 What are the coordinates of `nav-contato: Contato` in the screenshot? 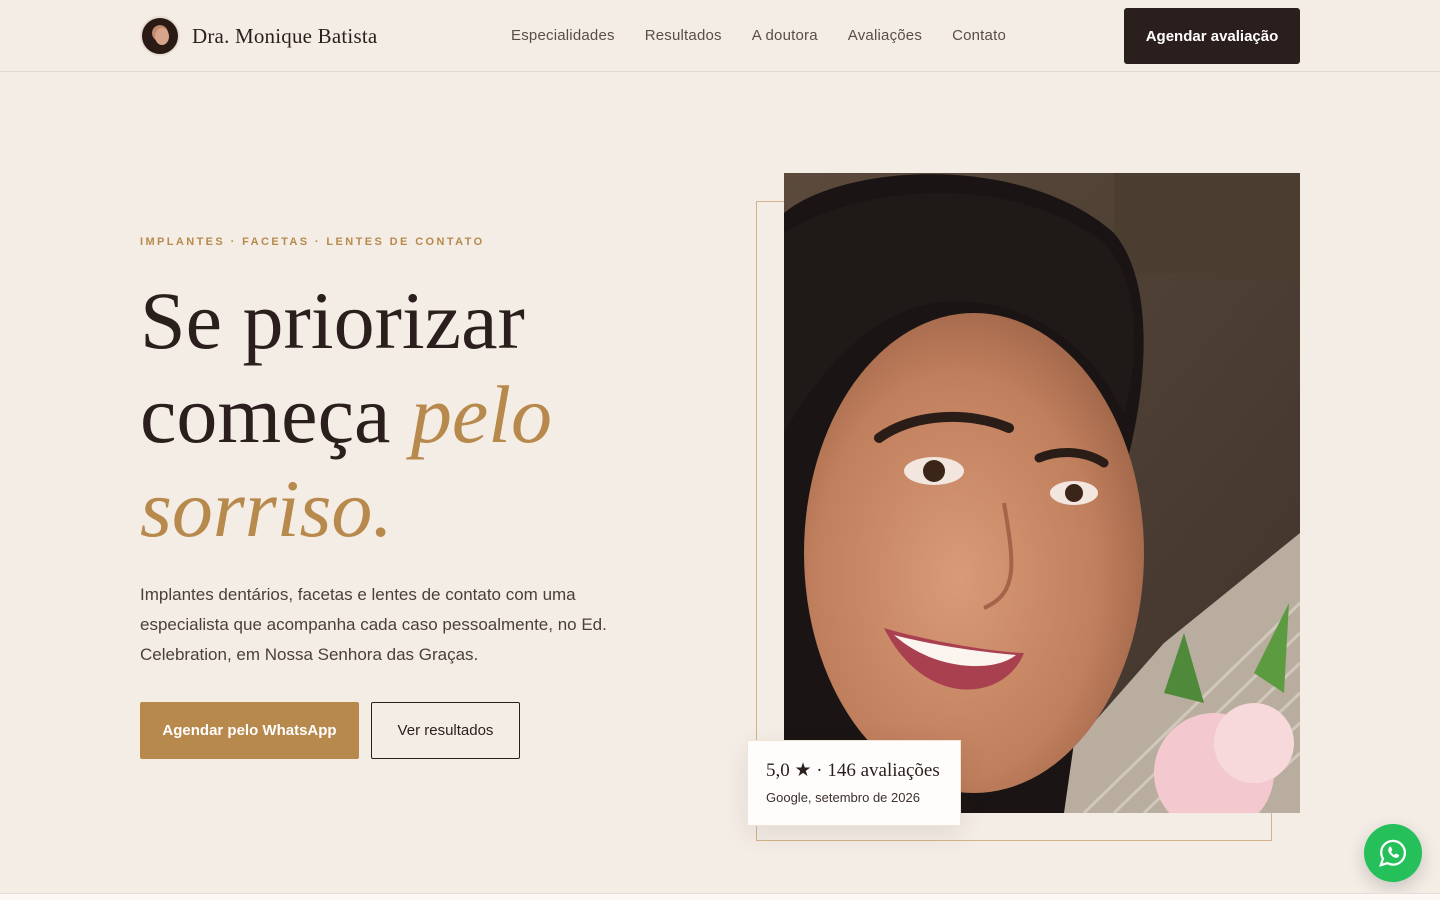 It's located at (979, 35).